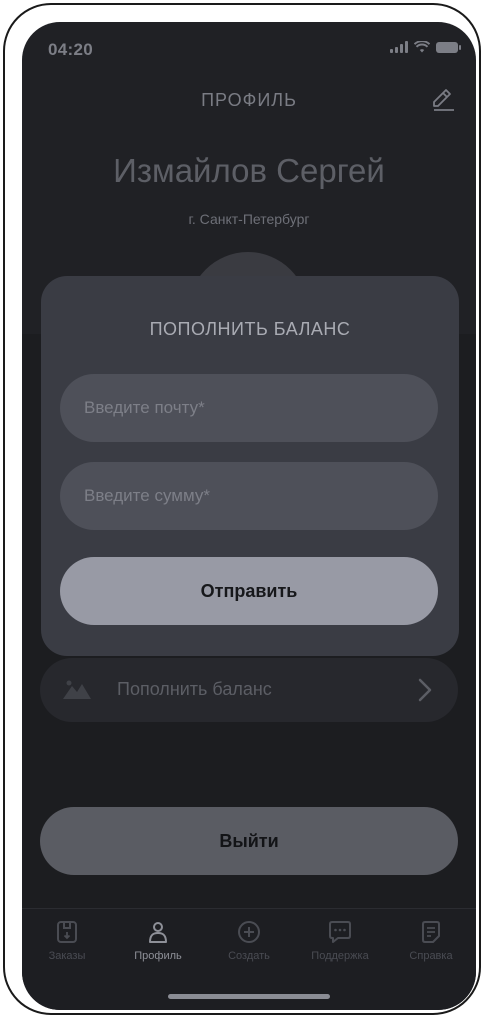 This screenshot has height=1022, width=488. I want to click on modal-title: ПОПОЛНИТЬ БАЛАНС, so click(250, 329).